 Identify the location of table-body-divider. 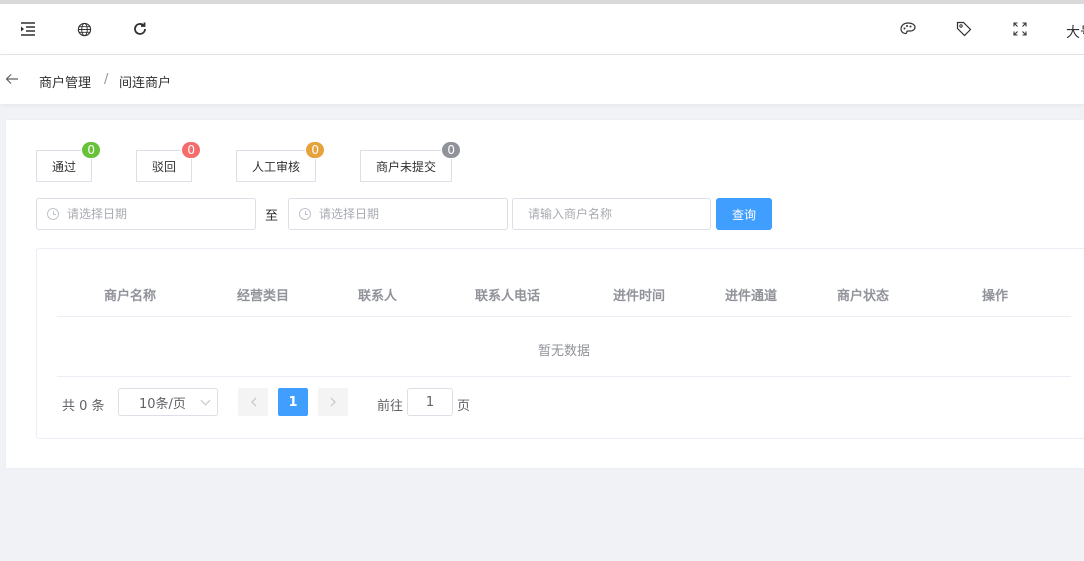
(564, 376).